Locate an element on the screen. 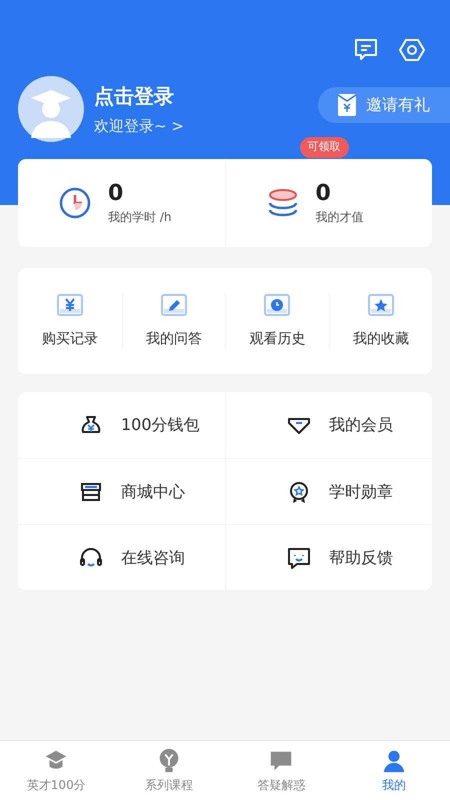 This screenshot has width=450, height=800. message-icon is located at coordinates (366, 50).